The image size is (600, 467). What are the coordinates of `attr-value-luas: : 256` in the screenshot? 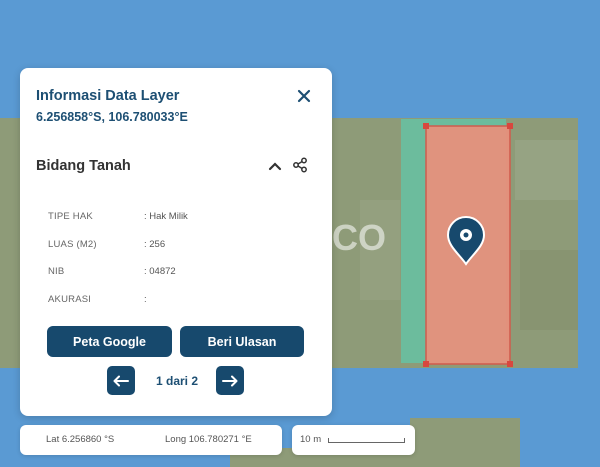 It's located at (155, 244).